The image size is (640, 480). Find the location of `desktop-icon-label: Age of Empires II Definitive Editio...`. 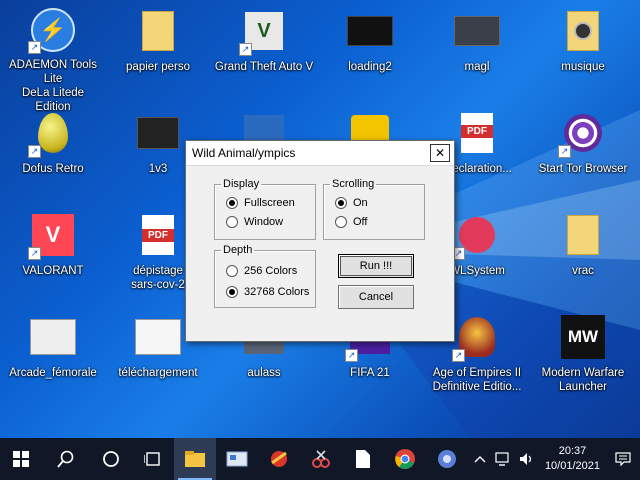

desktop-icon-label: Age of Empires II Definitive Editio... is located at coordinates (477, 380).